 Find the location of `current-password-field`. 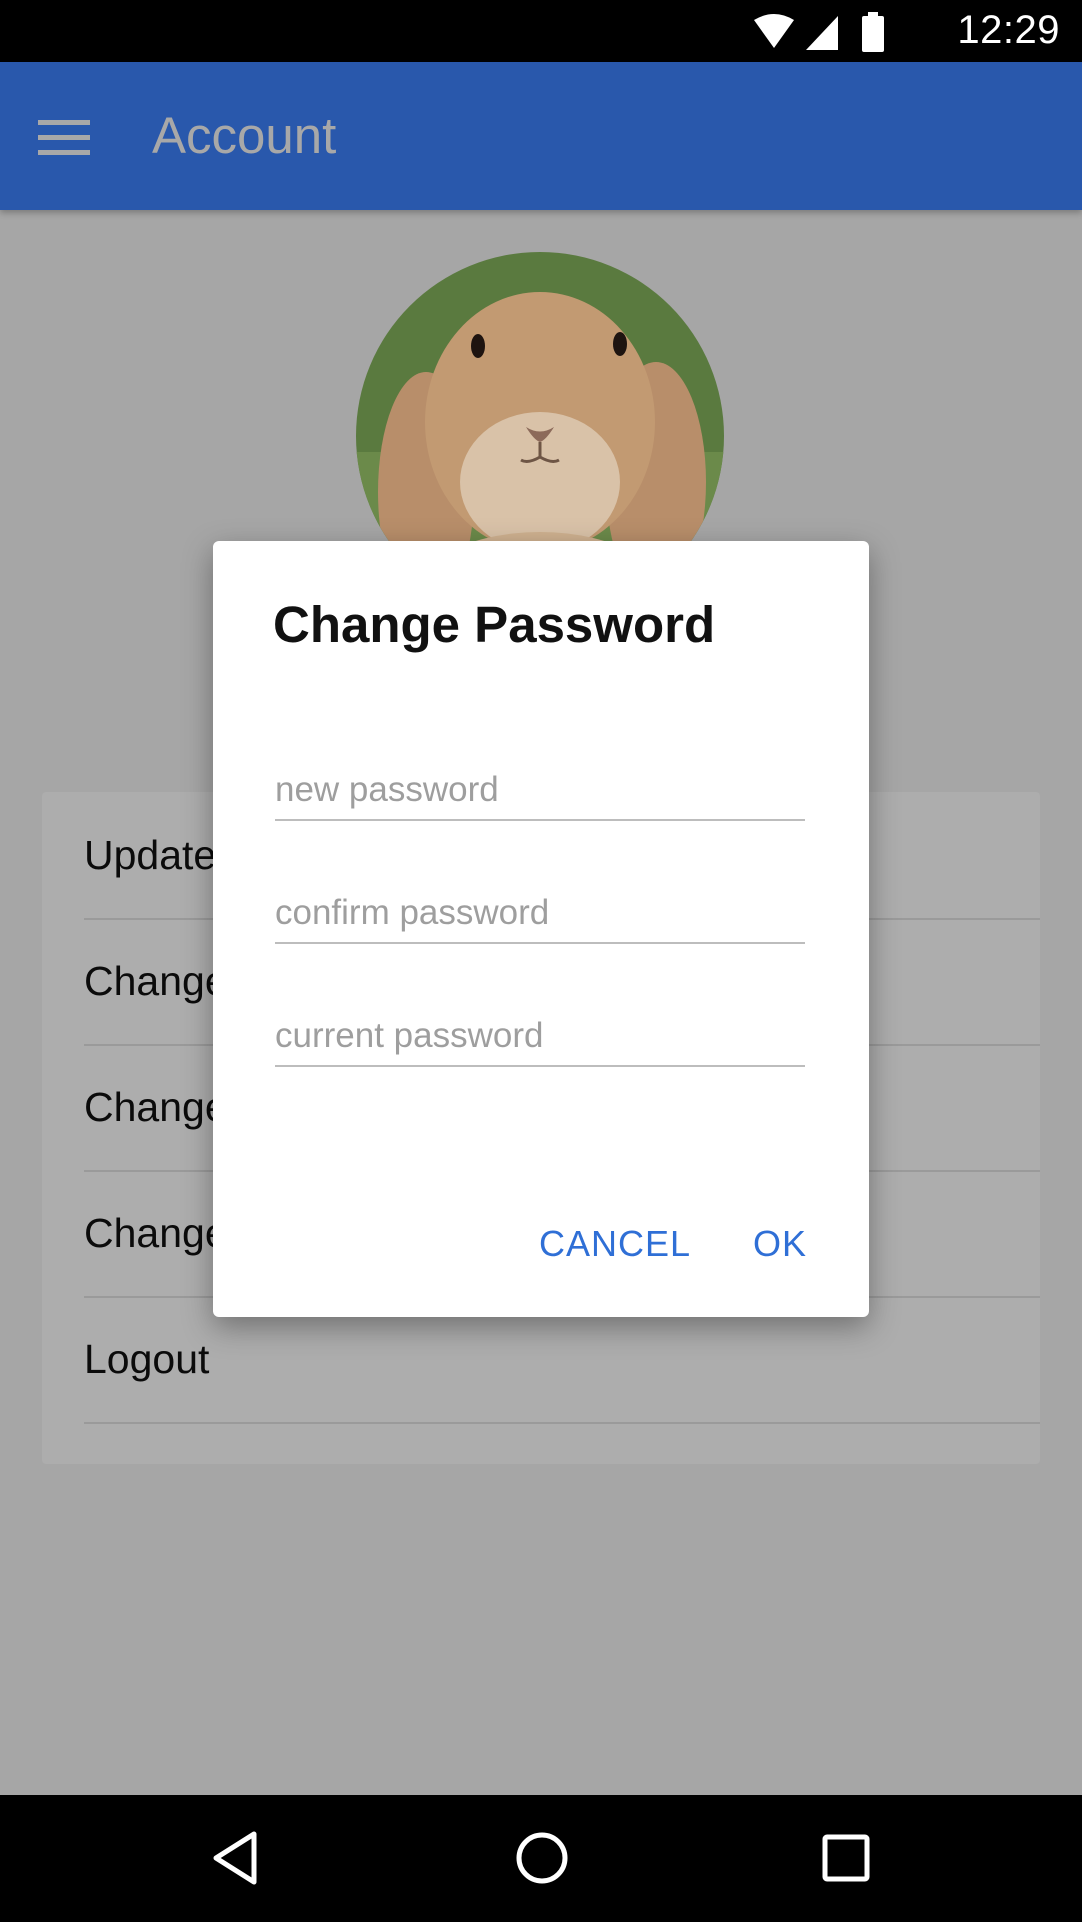

current-password-field is located at coordinates (540, 1037).